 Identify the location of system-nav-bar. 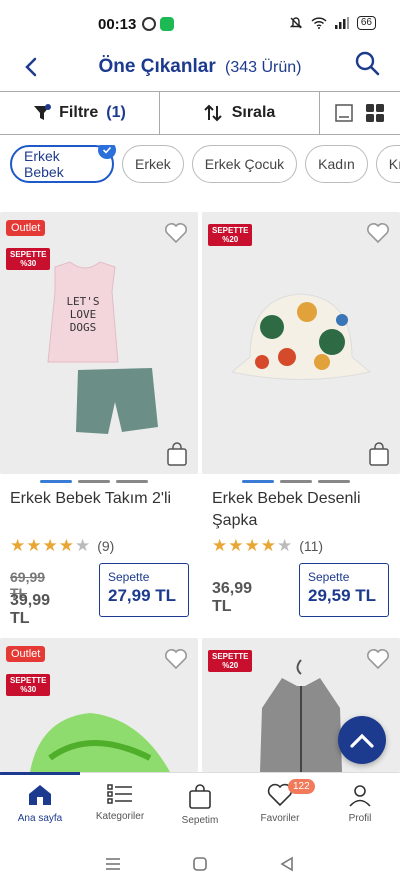
(200, 864).